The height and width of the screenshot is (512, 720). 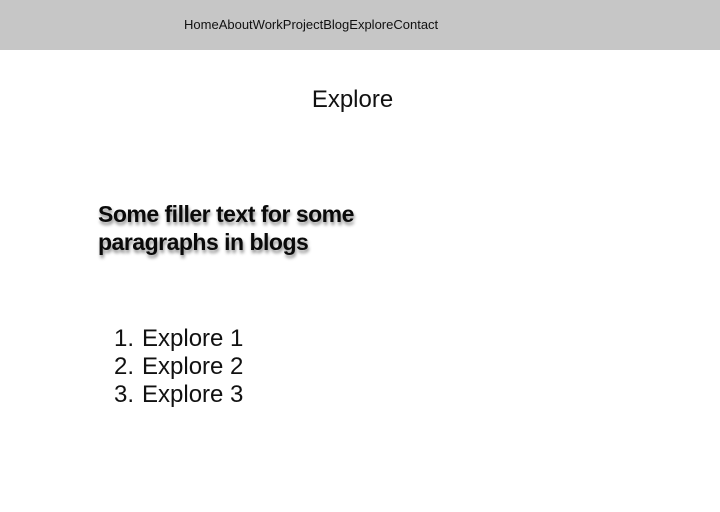 What do you see at coordinates (193, 366) in the screenshot?
I see `list-item-label: Explore 2` at bounding box center [193, 366].